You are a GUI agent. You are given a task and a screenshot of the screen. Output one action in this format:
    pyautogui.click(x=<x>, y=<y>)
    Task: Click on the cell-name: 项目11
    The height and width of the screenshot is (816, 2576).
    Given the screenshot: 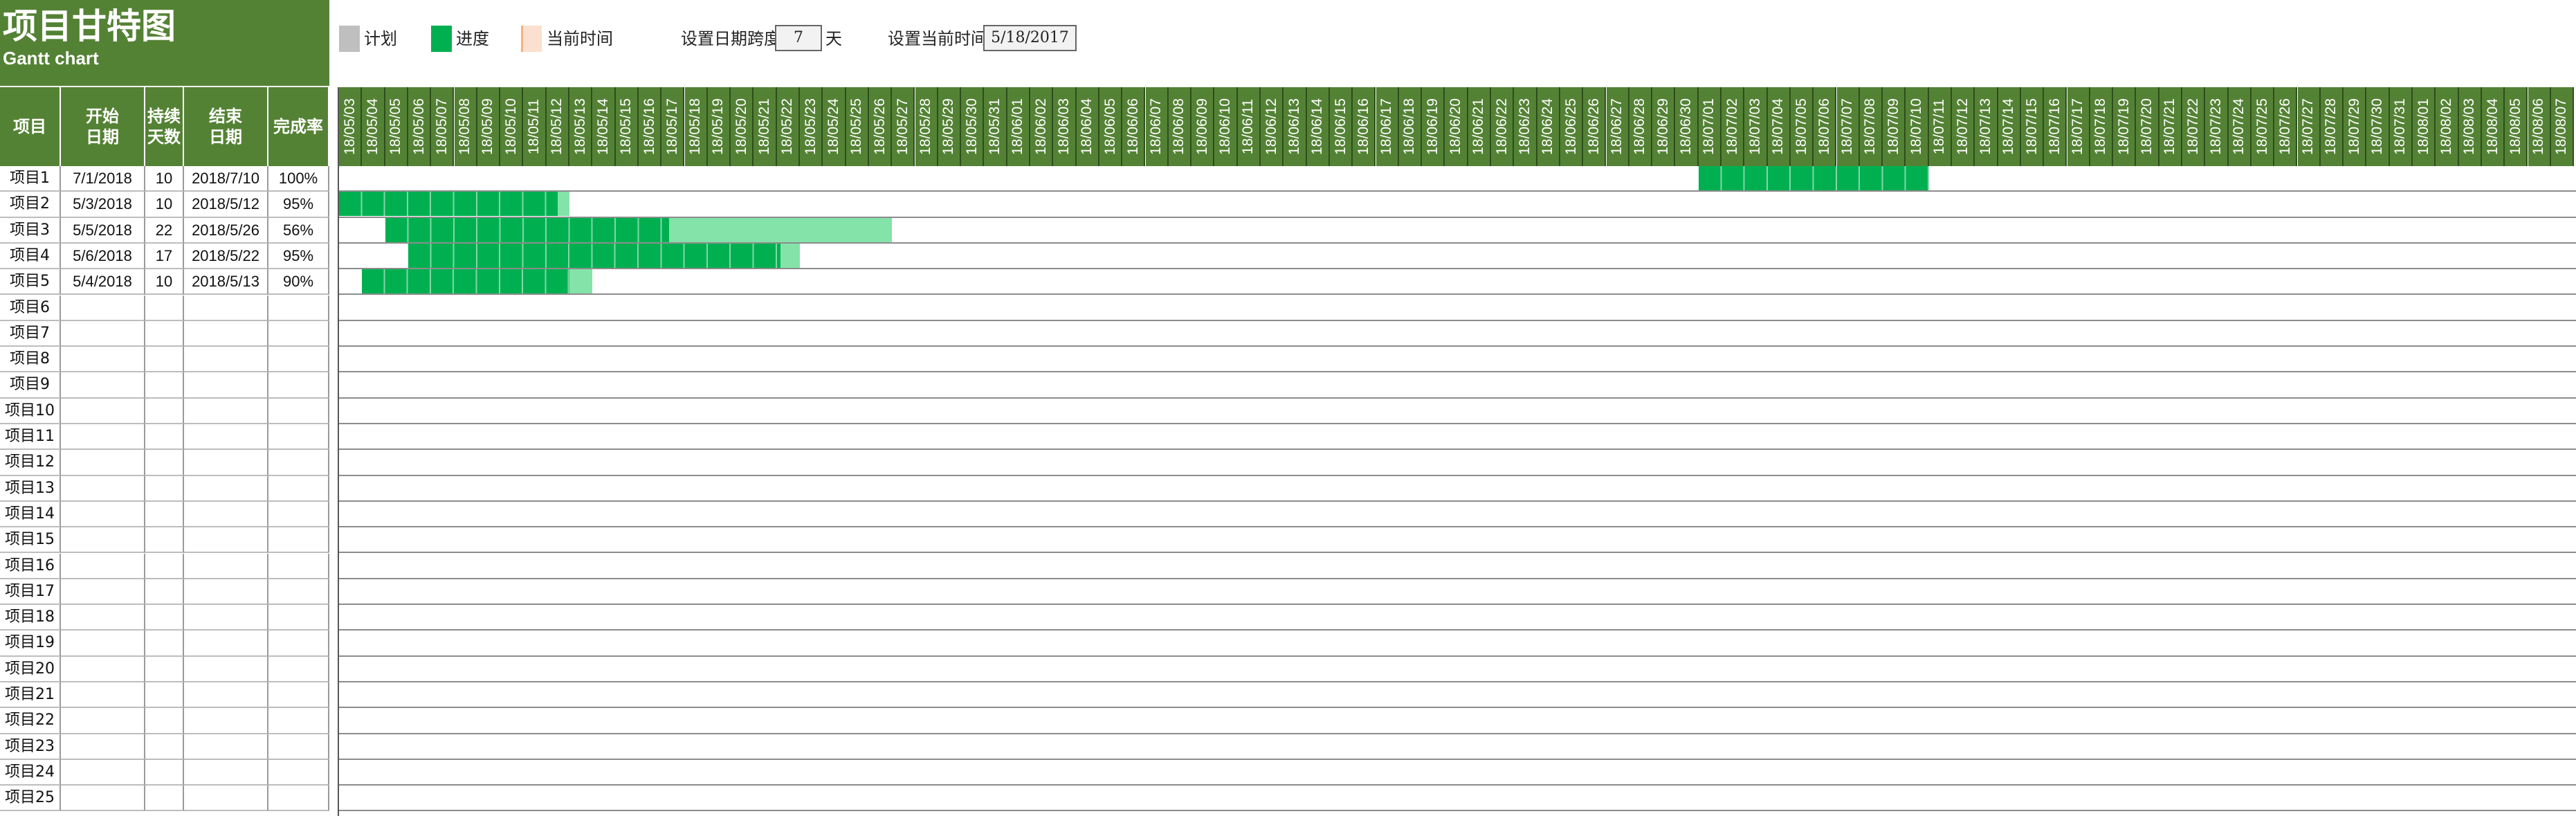 What is the action you would take?
    pyautogui.click(x=31, y=437)
    